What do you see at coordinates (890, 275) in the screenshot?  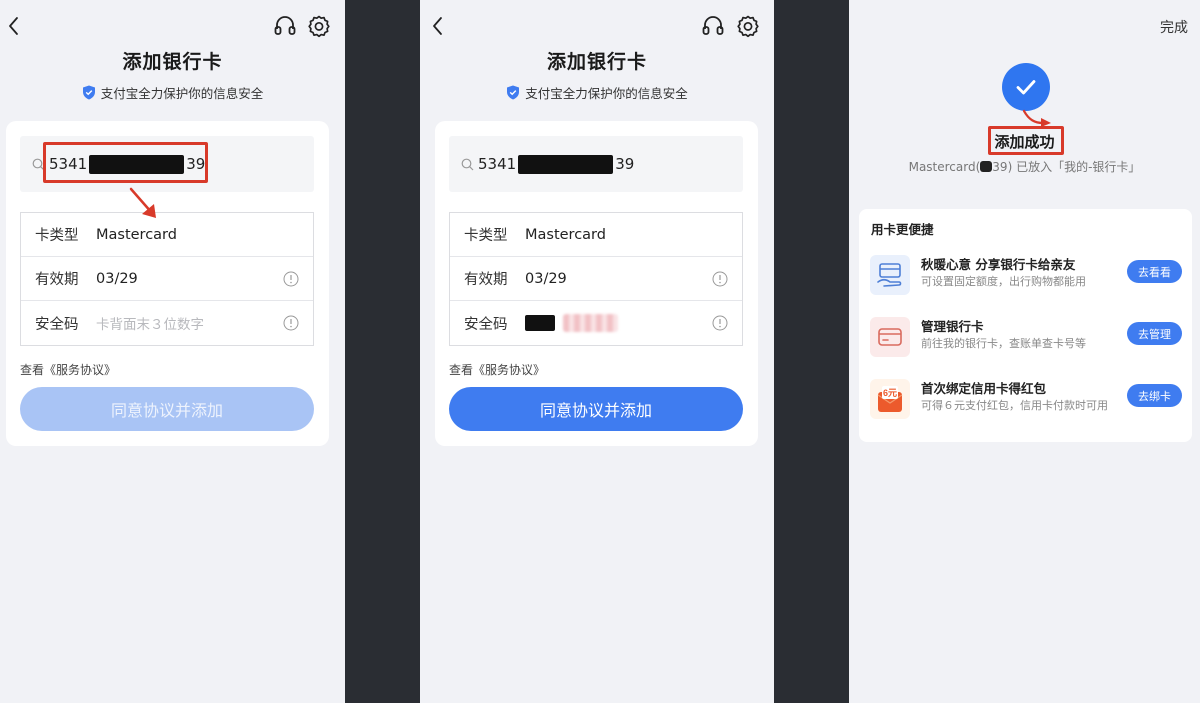 I see `hand-card-icon` at bounding box center [890, 275].